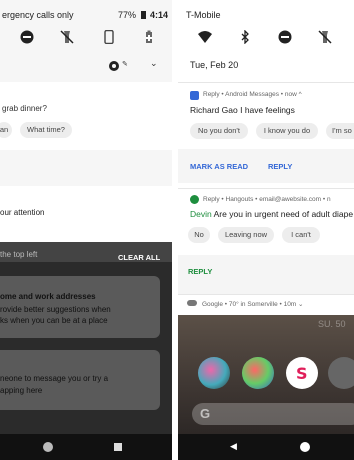 The width and height of the screenshot is (354, 460). I want to click on weather-notification: Google • 70° in Somerville • 10m ⌄, so click(266, 304).